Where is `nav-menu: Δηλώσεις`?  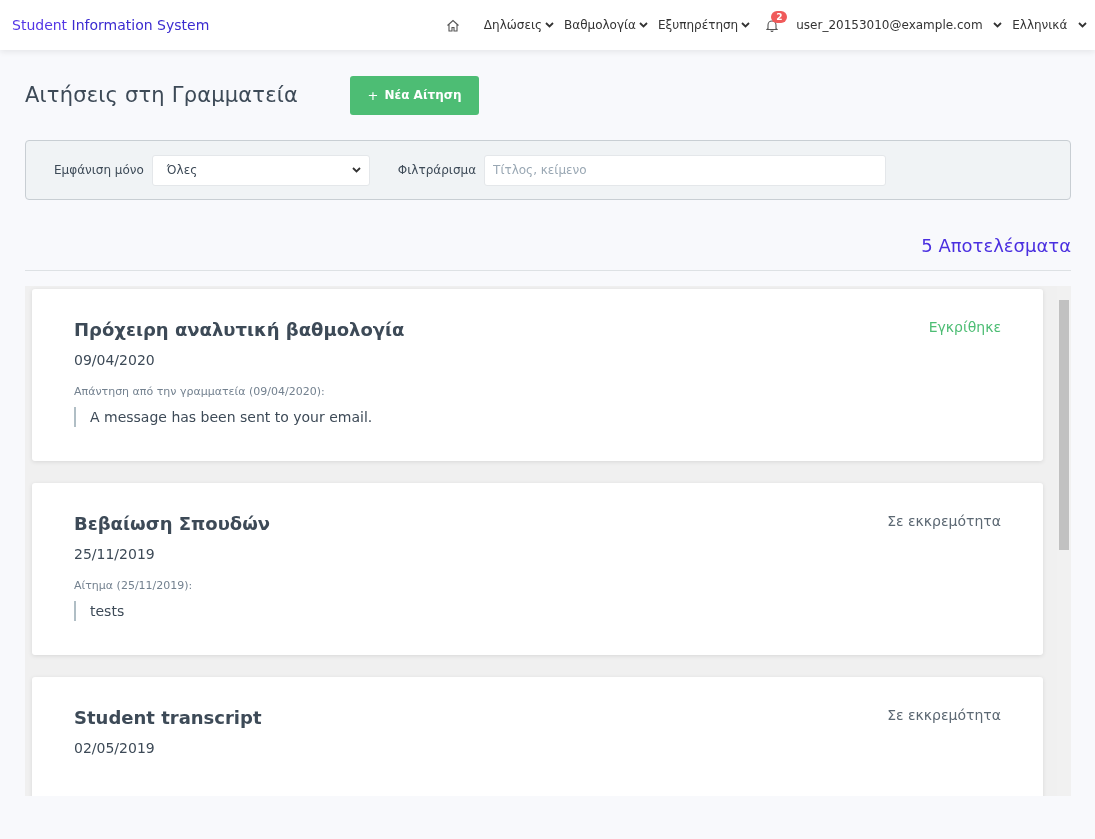 nav-menu: Δηλώσεις is located at coordinates (519, 25).